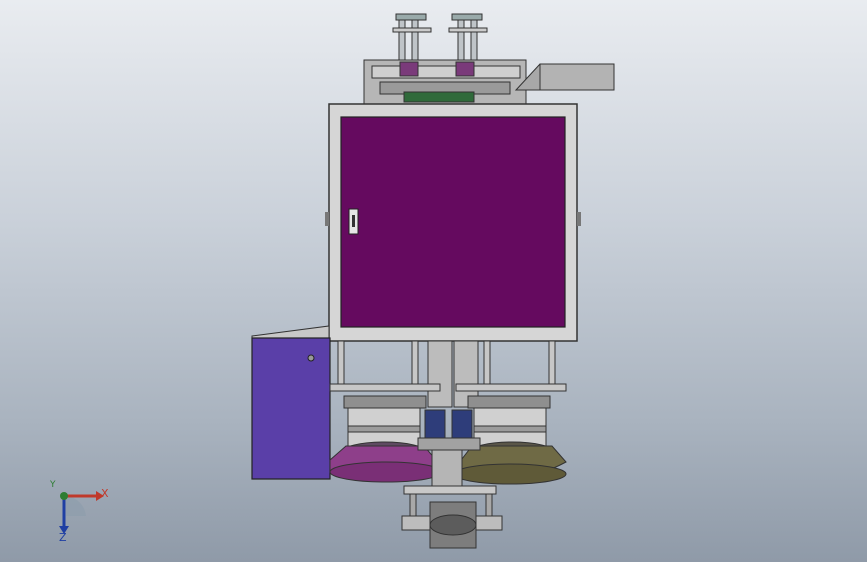 The height and width of the screenshot is (562, 867). I want to click on control-cabinet, so click(453, 222).